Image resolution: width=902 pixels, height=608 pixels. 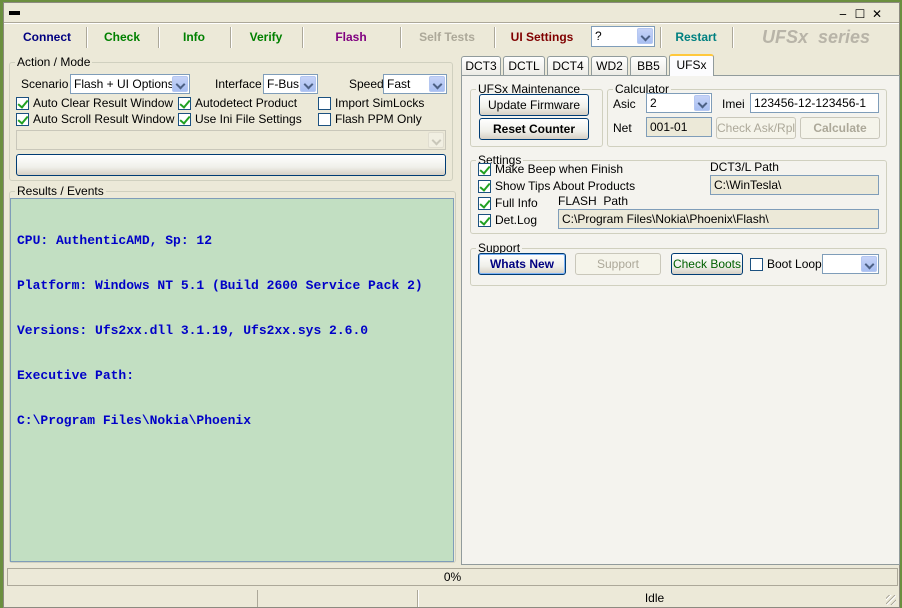 I want to click on progress-text: 0%, so click(x=452, y=577).